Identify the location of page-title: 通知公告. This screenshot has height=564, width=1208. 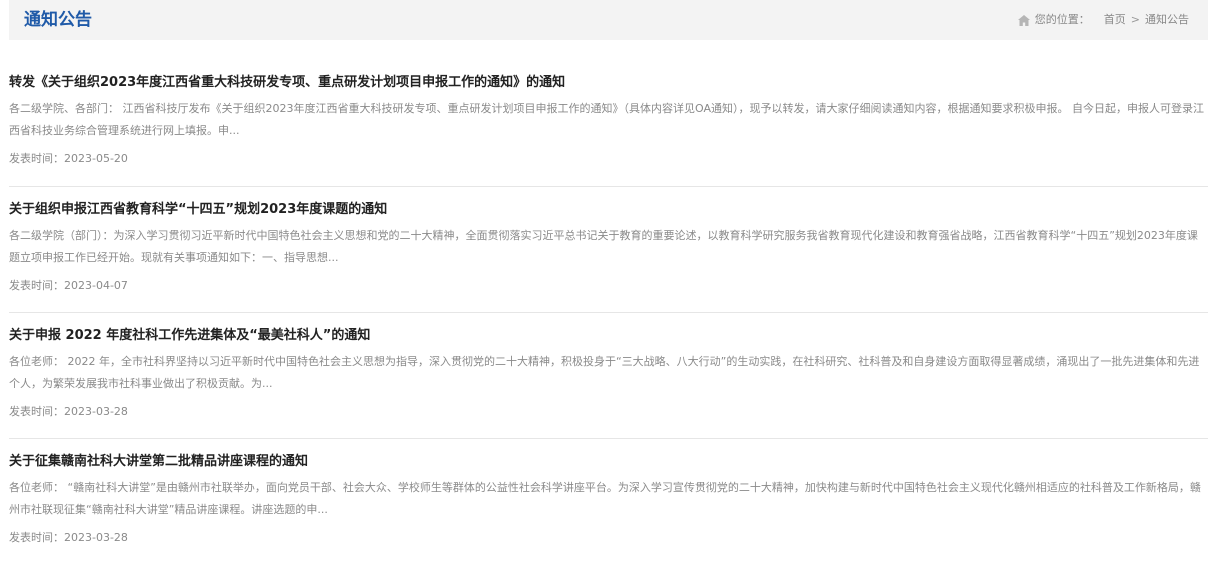
(58, 20).